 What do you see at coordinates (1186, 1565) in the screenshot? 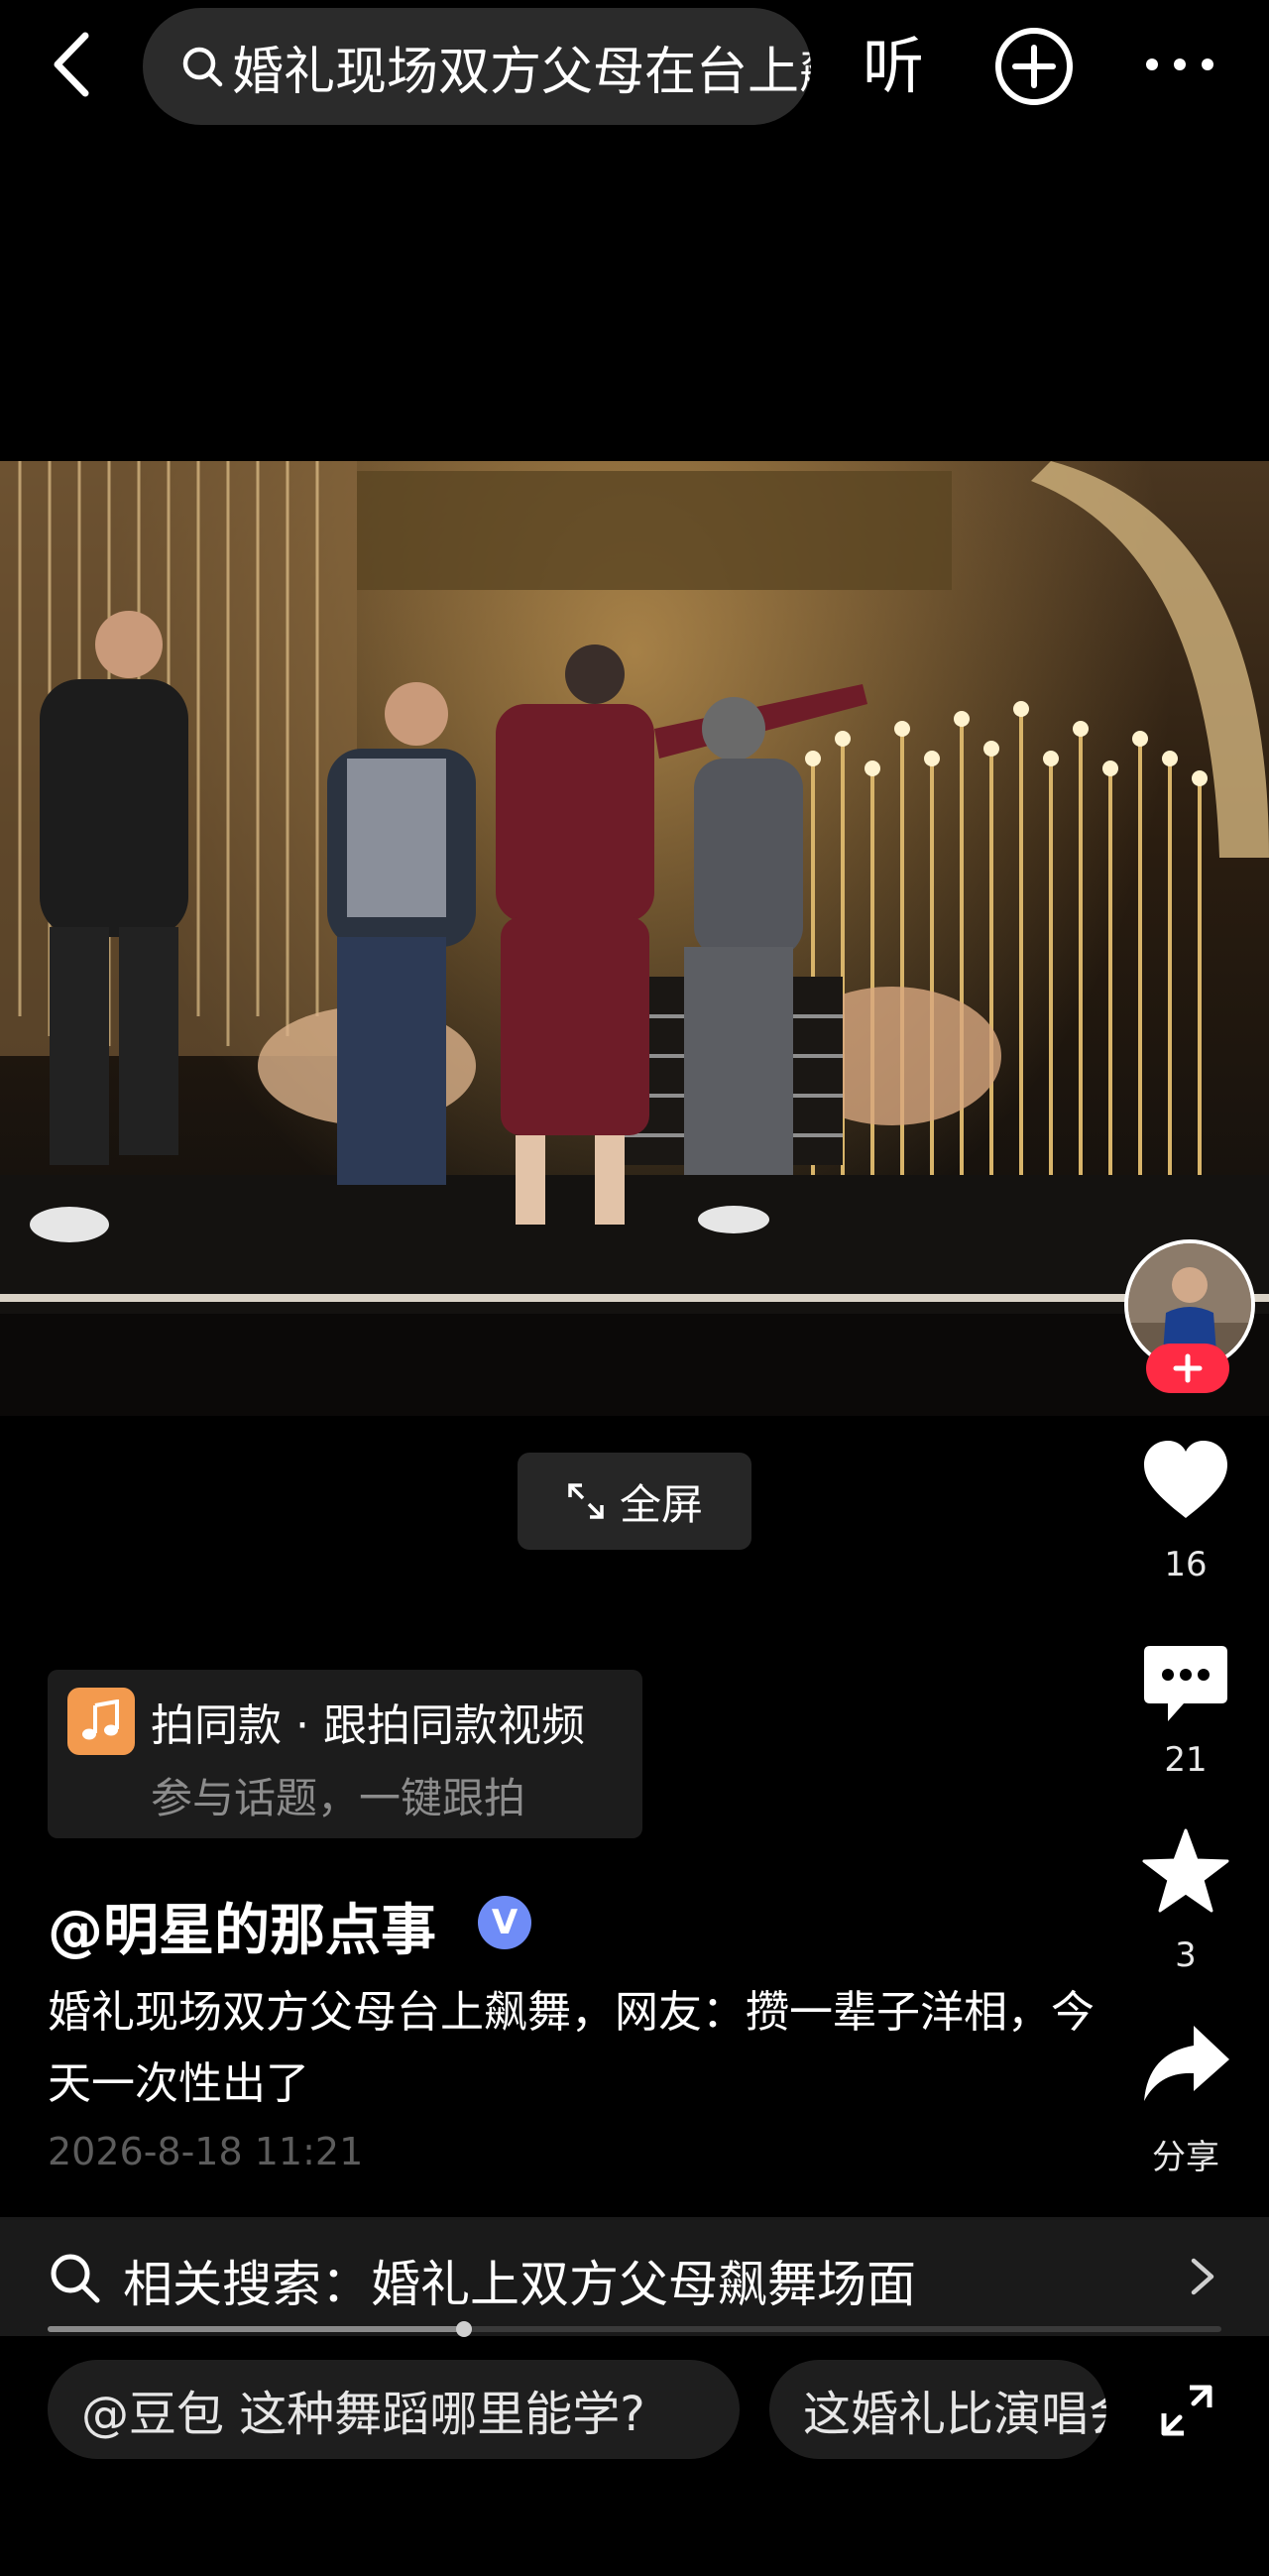
I see `like-count: 16` at bounding box center [1186, 1565].